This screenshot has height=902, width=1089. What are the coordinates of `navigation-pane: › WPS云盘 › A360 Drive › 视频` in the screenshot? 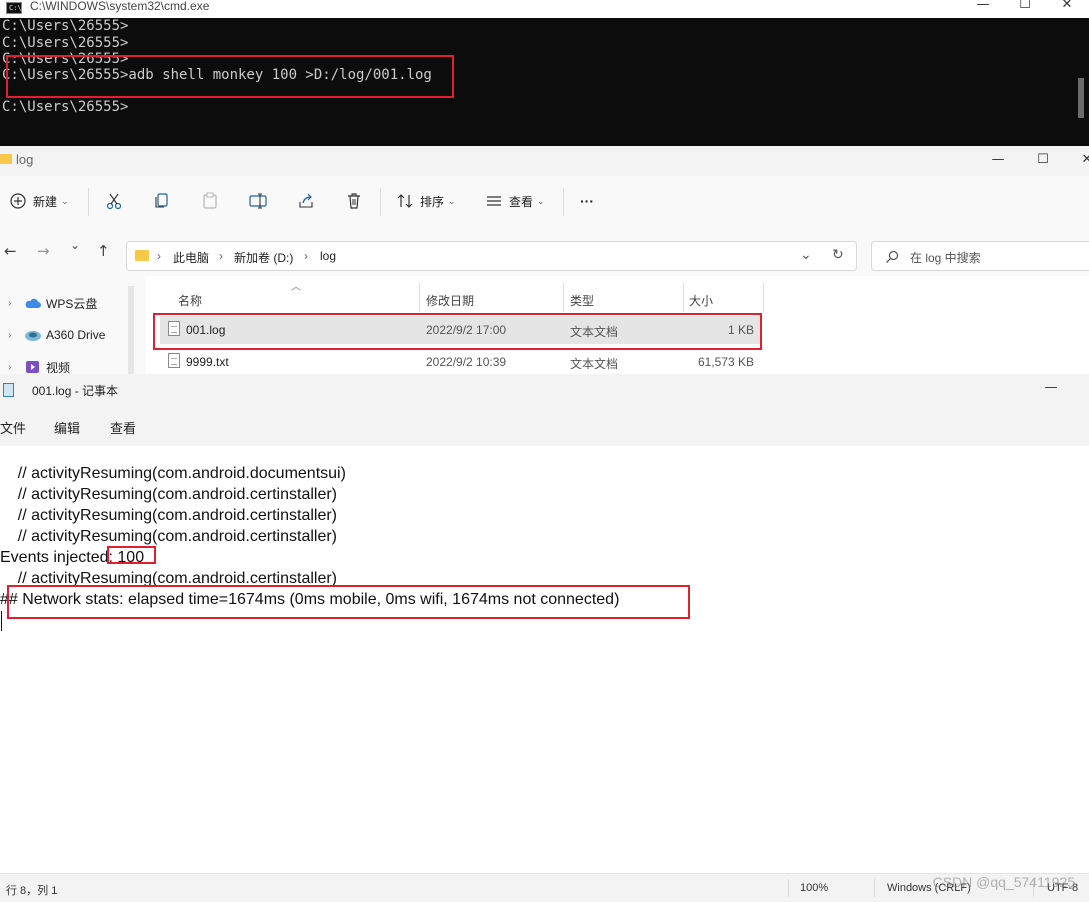 It's located at (70, 325).